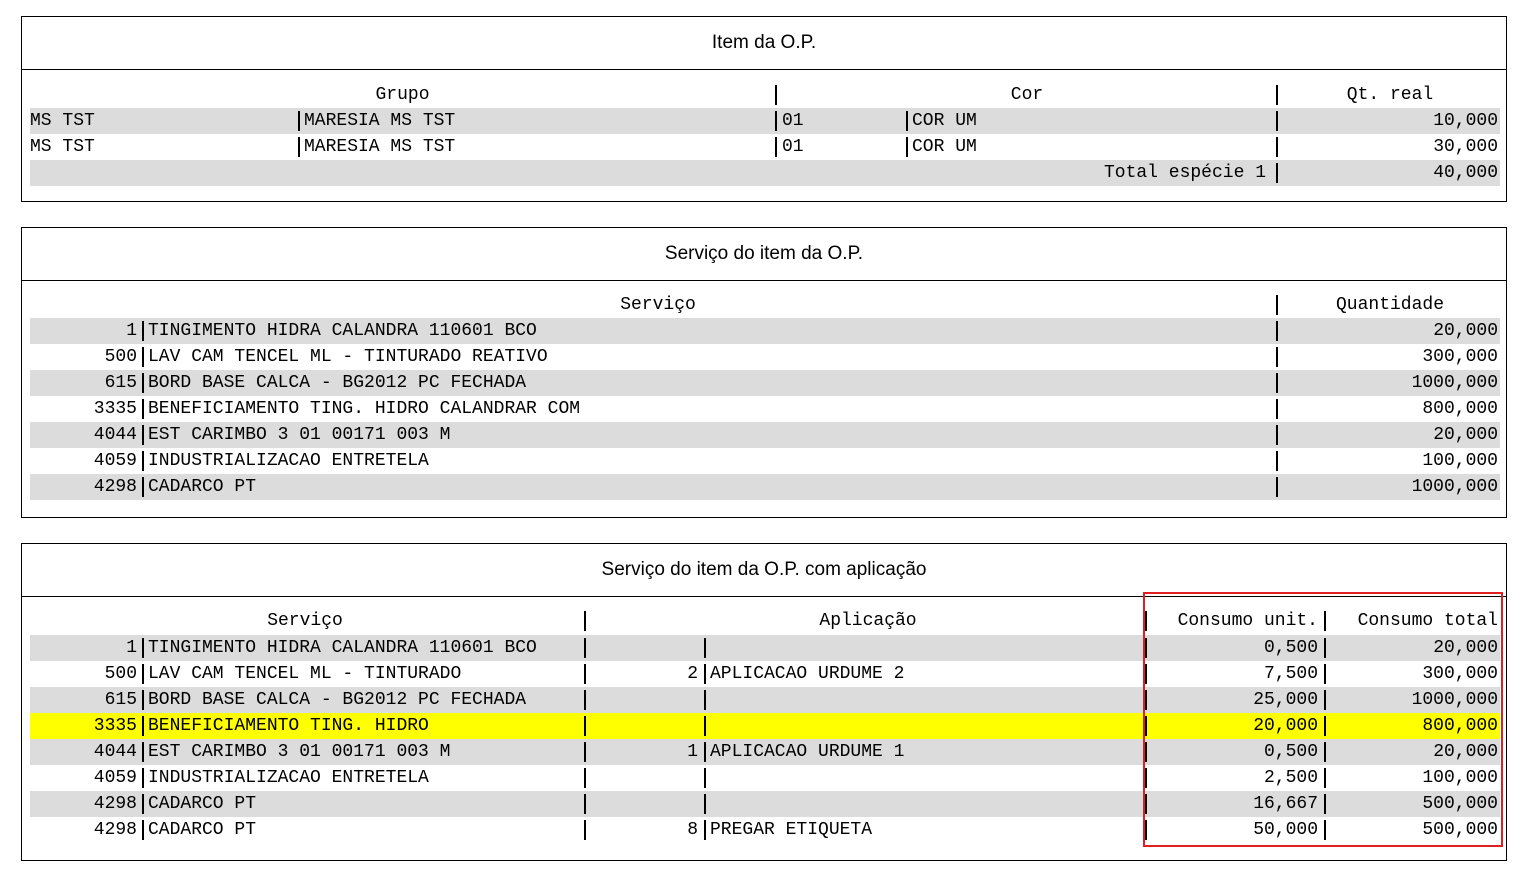 This screenshot has width=1526, height=878. What do you see at coordinates (120, 357) in the screenshot?
I see `servico-code: 500` at bounding box center [120, 357].